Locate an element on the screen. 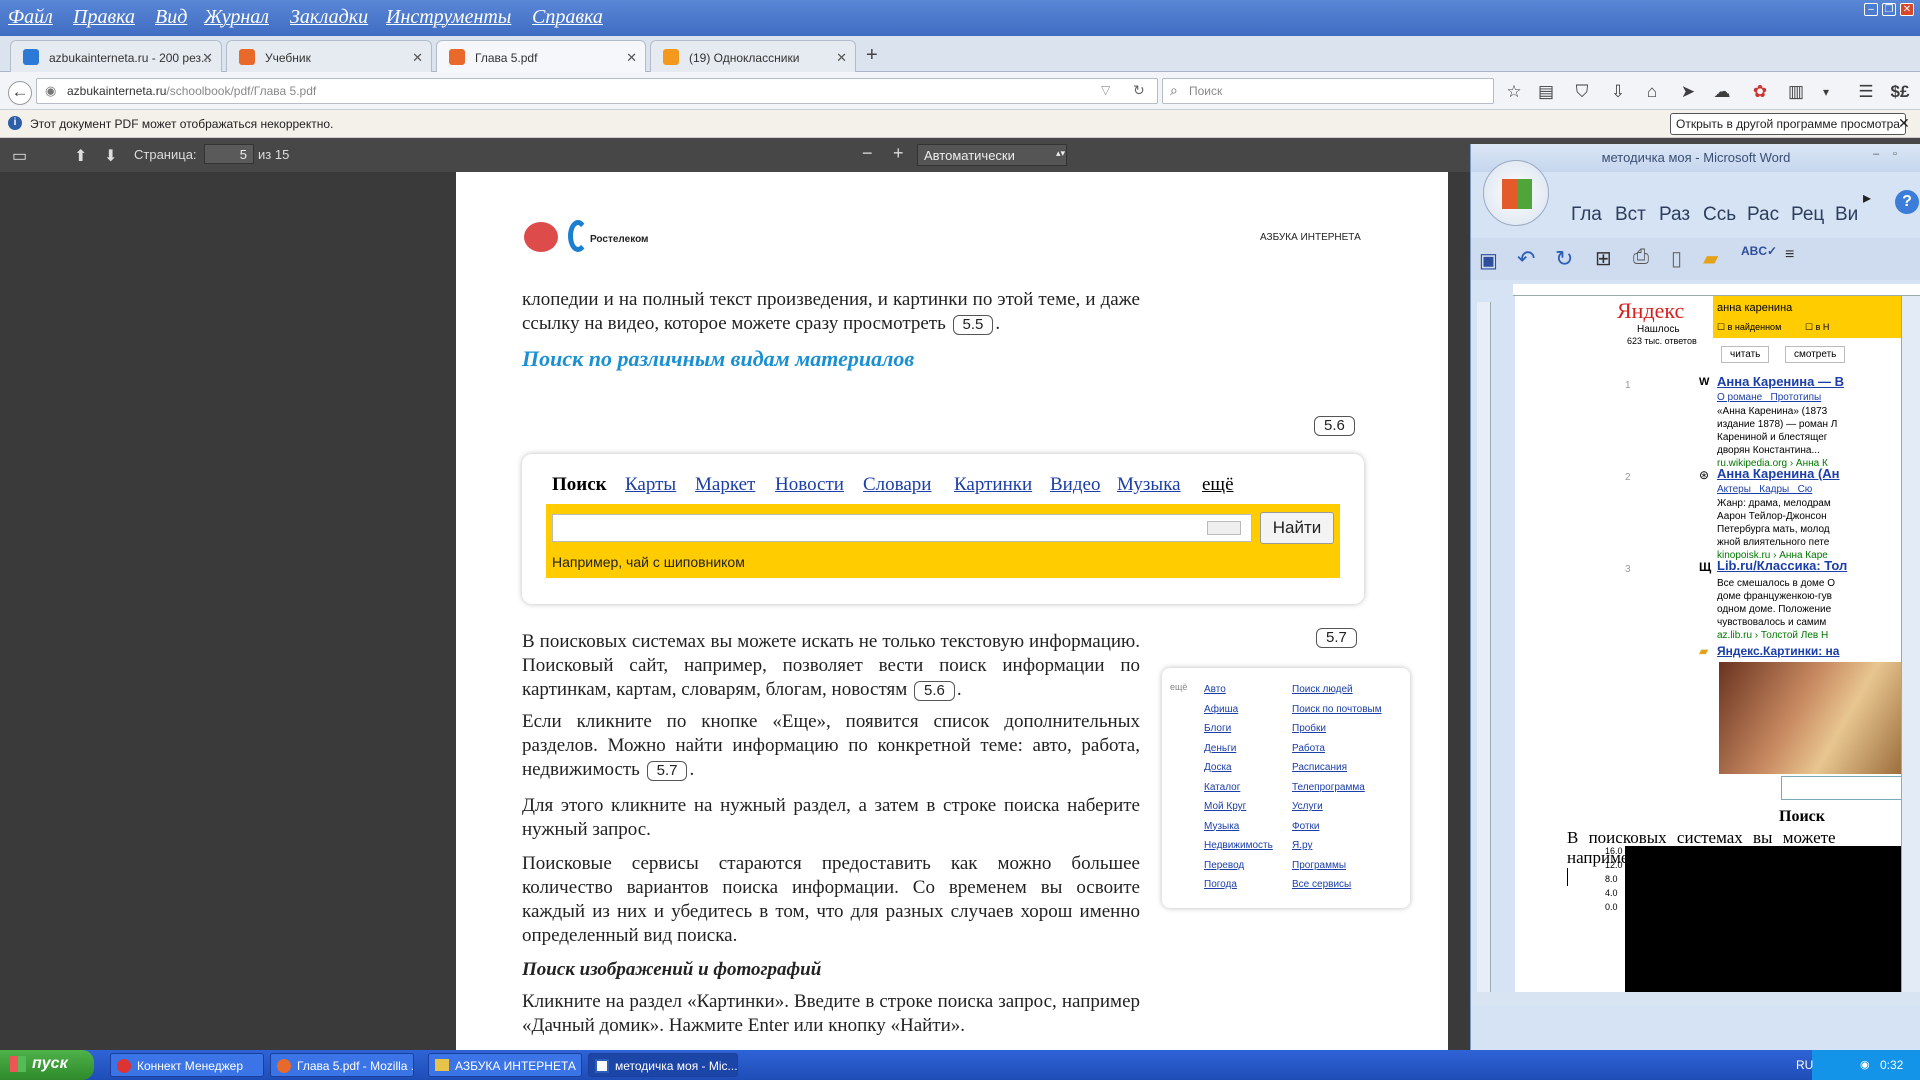 The width and height of the screenshot is (1920, 1080). office-button is located at coordinates (1516, 193).